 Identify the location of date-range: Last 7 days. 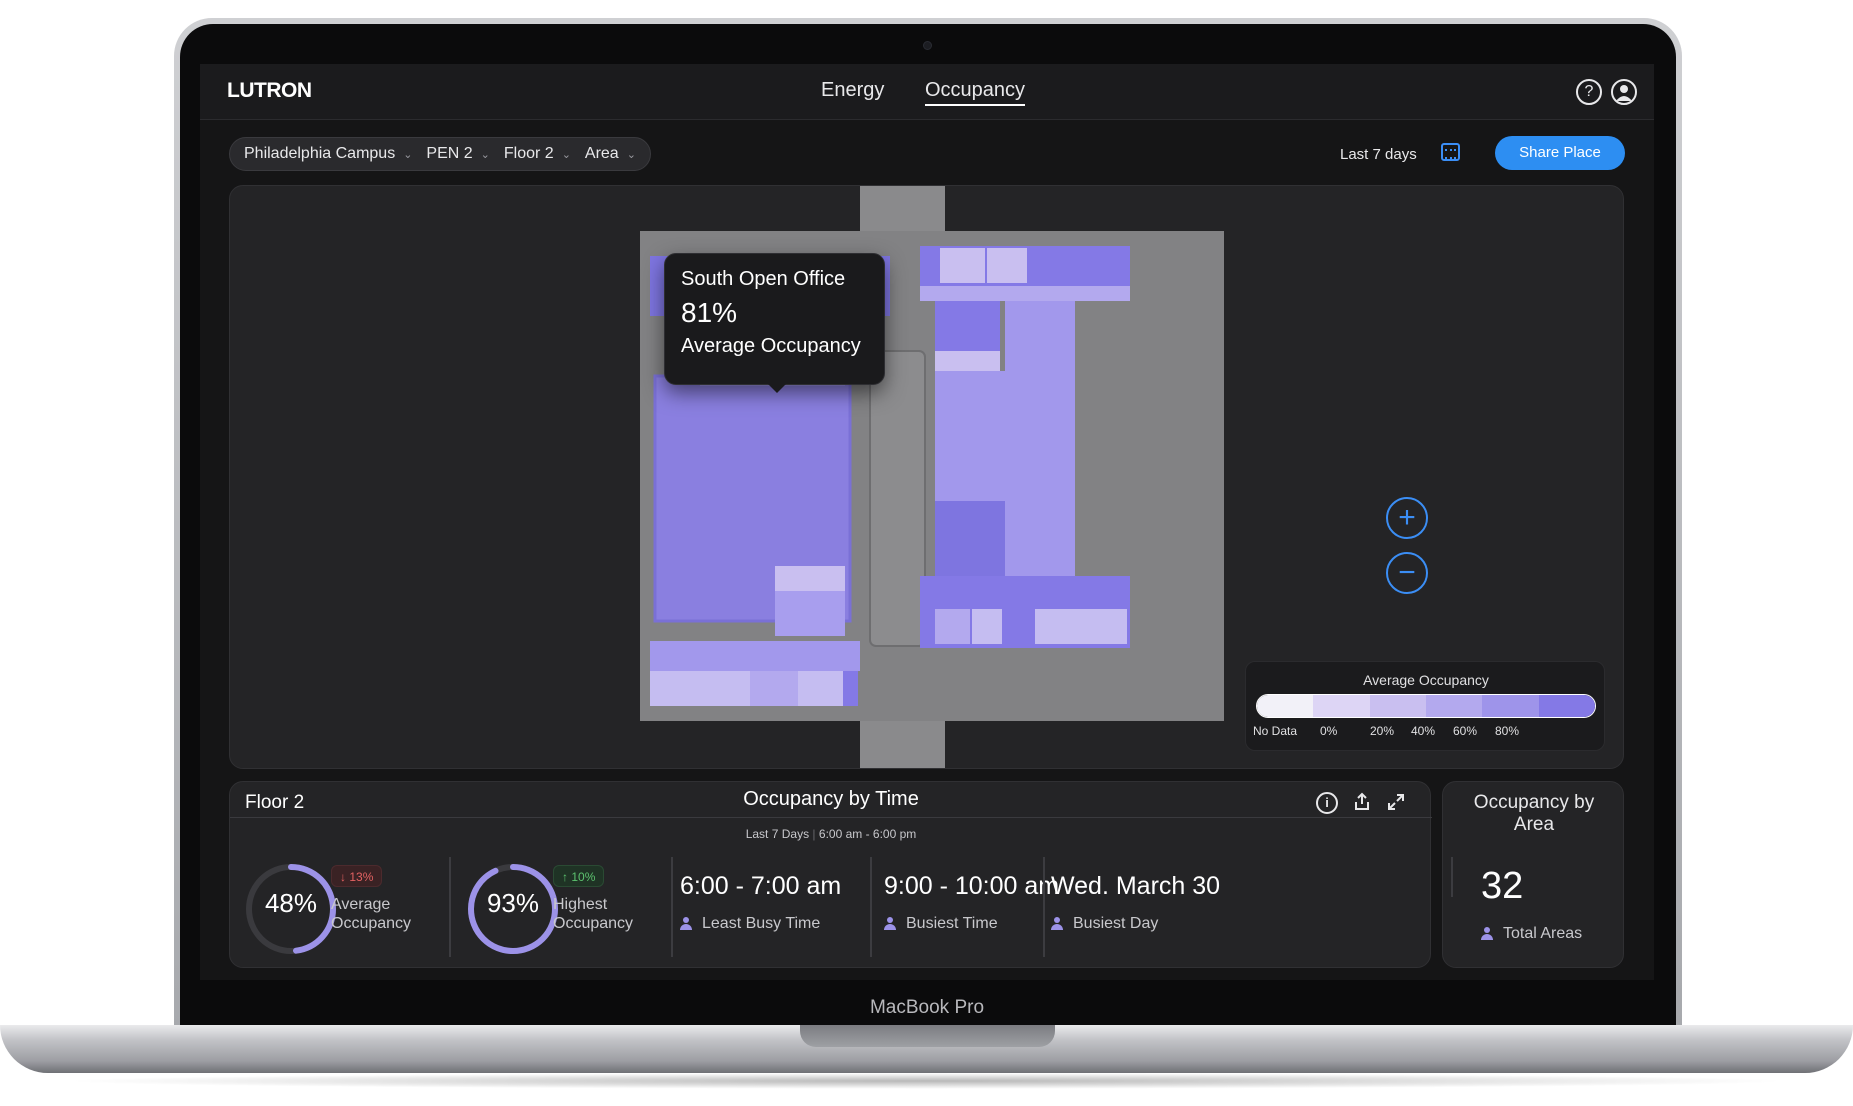
(1378, 154).